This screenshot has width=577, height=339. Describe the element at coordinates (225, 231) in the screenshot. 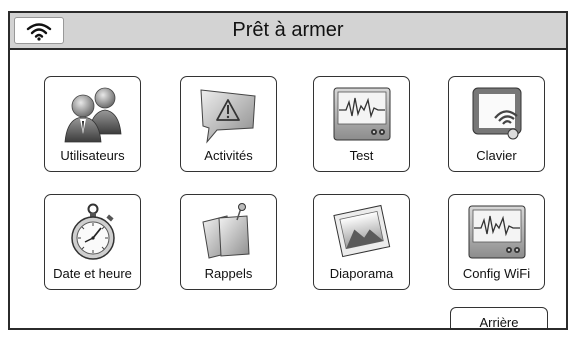

I see `pinned-notes-icon` at that location.